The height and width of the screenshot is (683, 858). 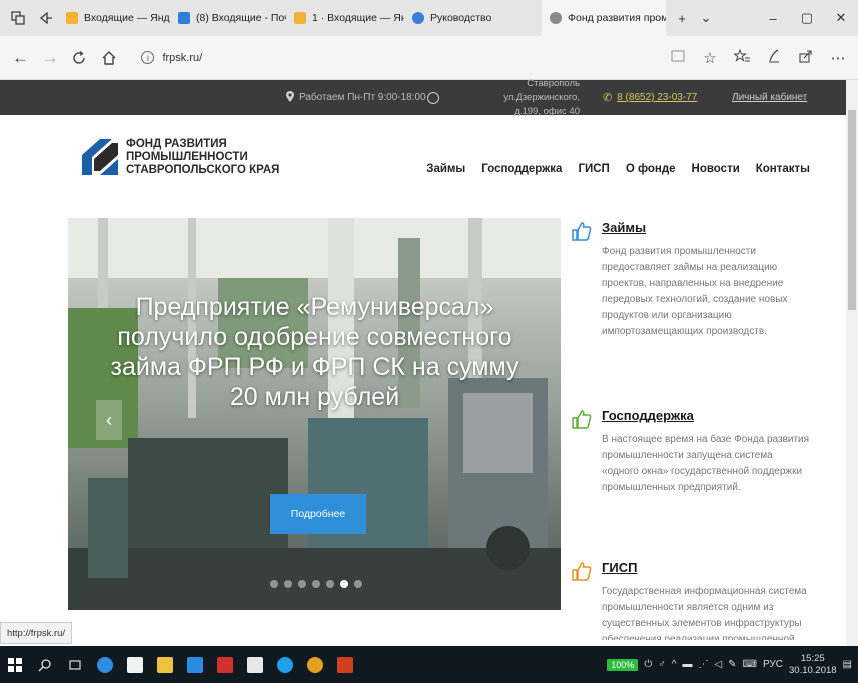 What do you see at coordinates (651, 169) in the screenshot?
I see `menu-item-about: О фонде` at bounding box center [651, 169].